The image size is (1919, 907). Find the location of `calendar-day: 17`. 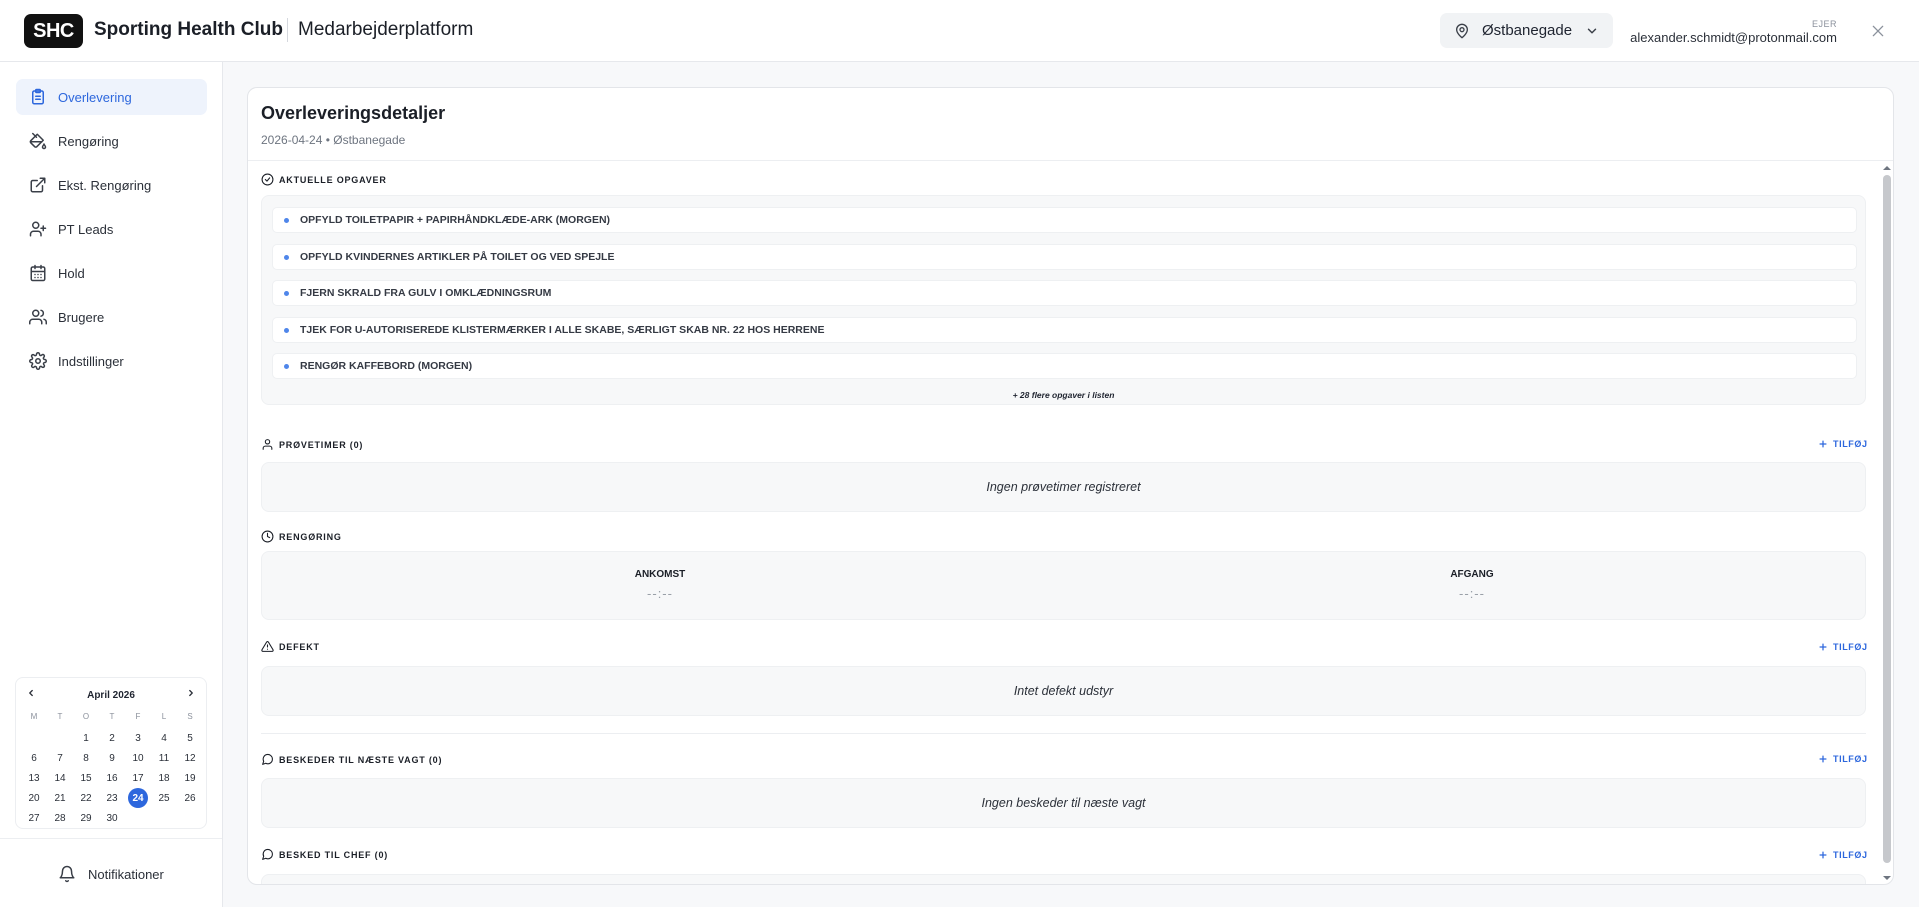

calendar-day: 17 is located at coordinates (138, 778).